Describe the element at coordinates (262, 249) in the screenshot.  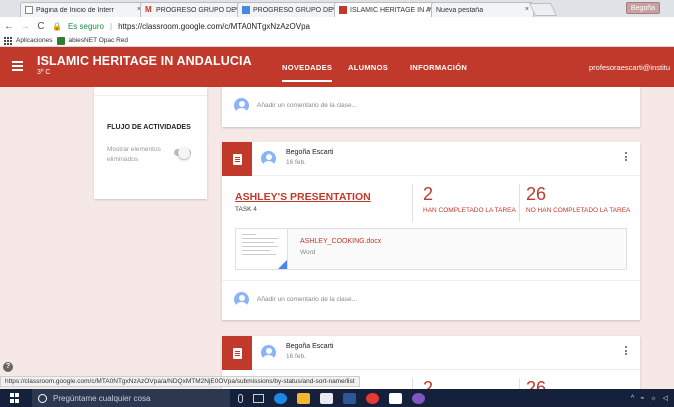
I see `document-thumbnail` at that location.